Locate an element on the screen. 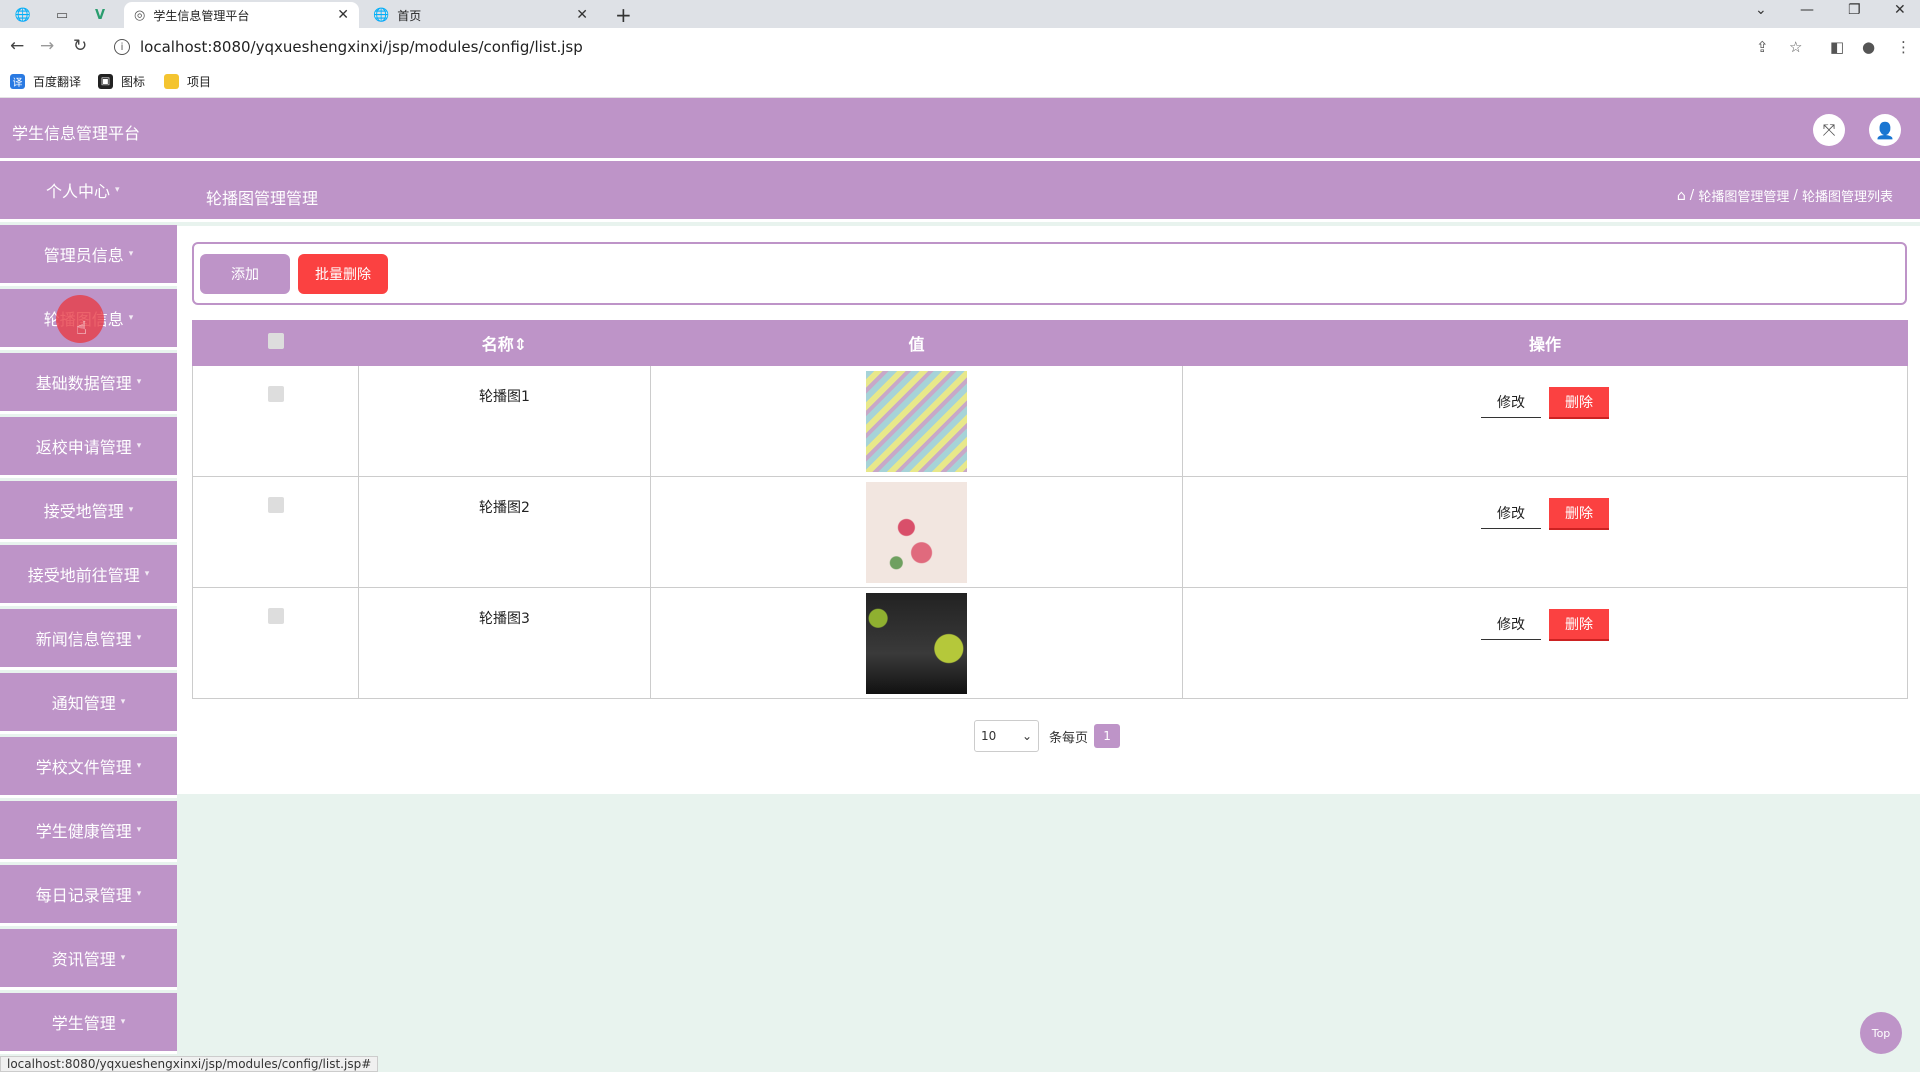 The image size is (1920, 1072). add-button: 添加 is located at coordinates (245, 274).